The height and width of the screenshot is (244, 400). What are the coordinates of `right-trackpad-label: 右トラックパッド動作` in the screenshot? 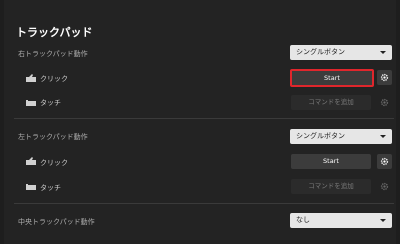 It's located at (53, 54).